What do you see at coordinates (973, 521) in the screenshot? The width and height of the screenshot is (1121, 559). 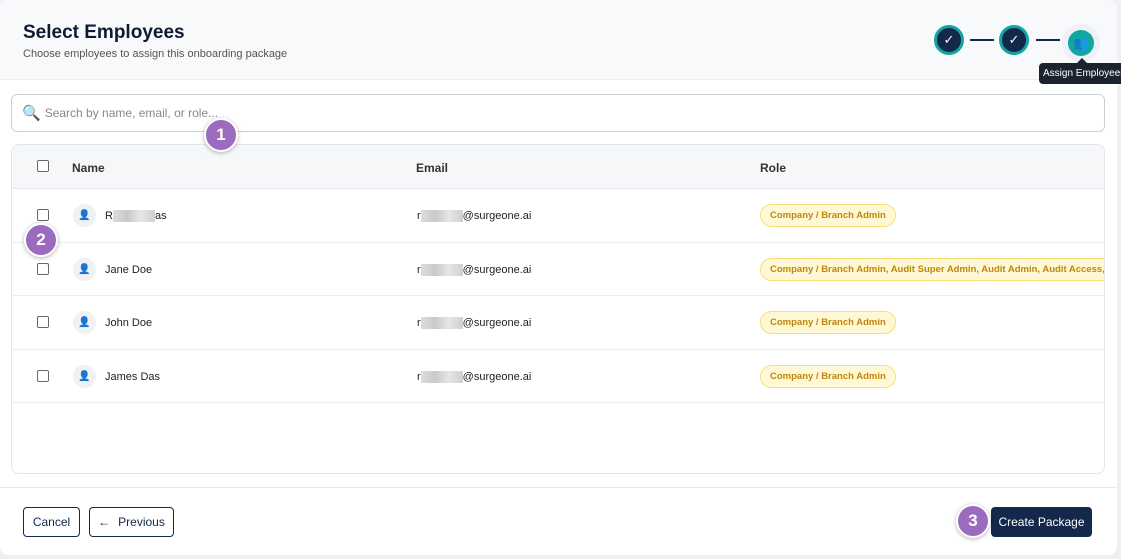 I see `annotation-marker-3: 3` at bounding box center [973, 521].